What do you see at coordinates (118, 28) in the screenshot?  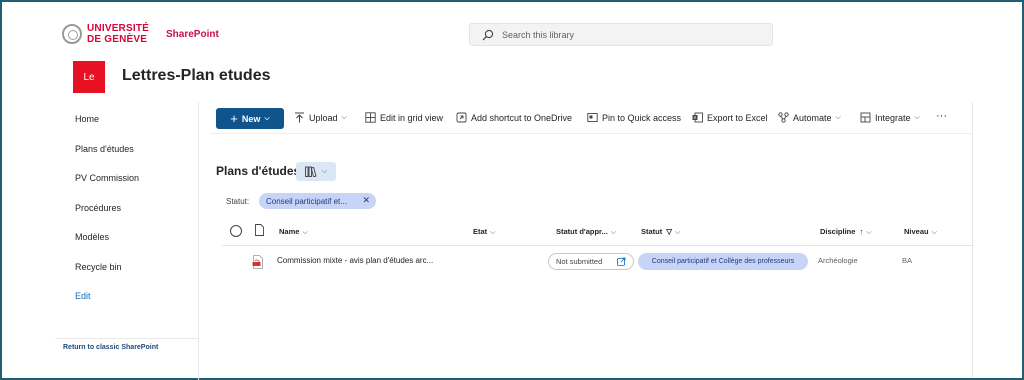 I see `university-line1: UNIVERSITÉ` at bounding box center [118, 28].